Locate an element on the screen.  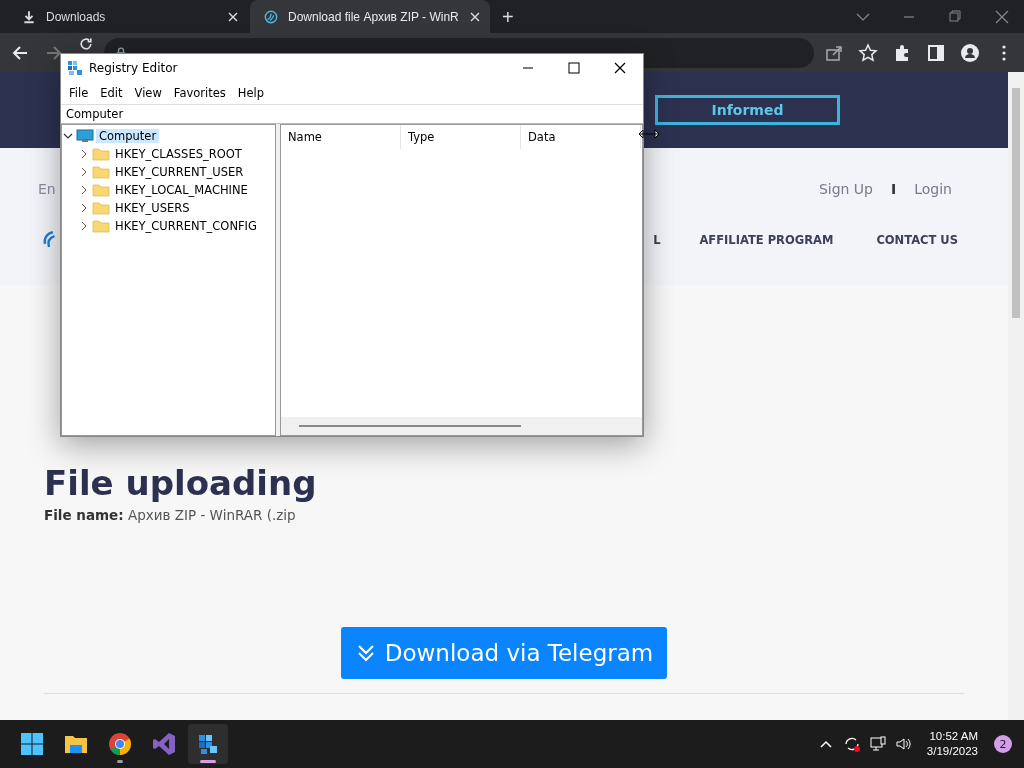
menu-item: View is located at coordinates (148, 93).